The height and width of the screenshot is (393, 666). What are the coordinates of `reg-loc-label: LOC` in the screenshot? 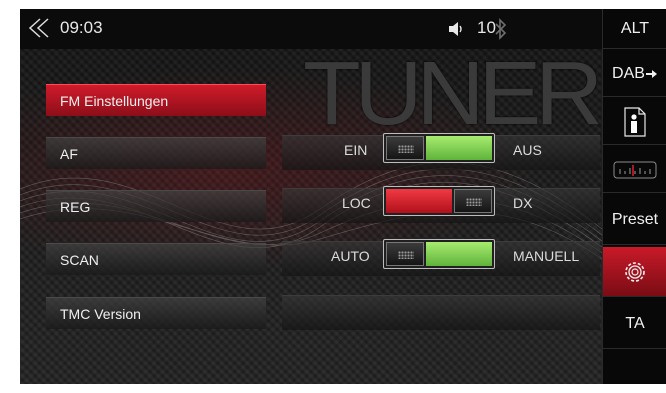 It's located at (356, 203).